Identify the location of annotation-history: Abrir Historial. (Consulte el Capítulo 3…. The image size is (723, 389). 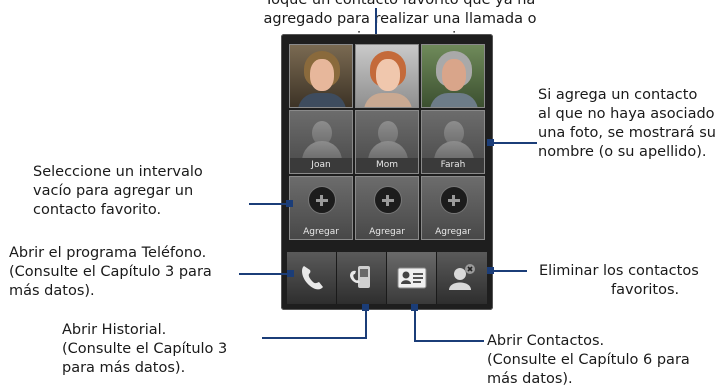
(167, 349).